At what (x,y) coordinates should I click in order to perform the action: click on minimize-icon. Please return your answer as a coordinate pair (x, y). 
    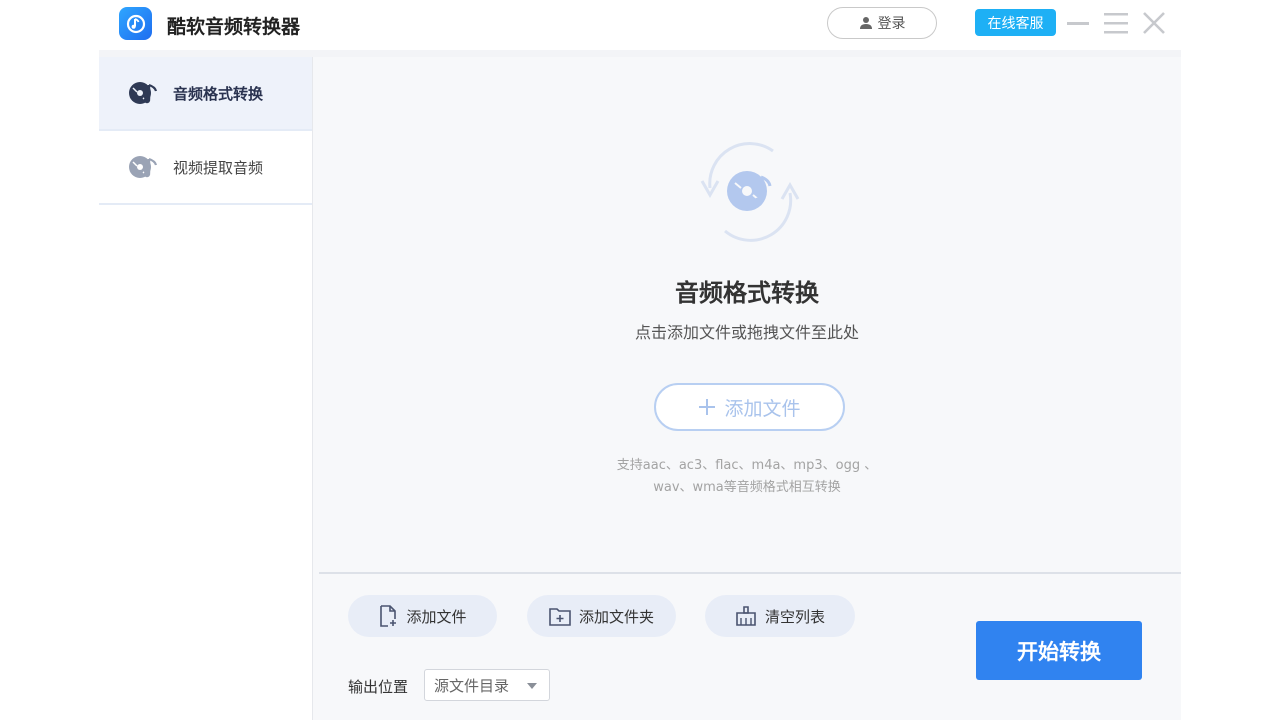
    Looking at the image, I should click on (1078, 23).